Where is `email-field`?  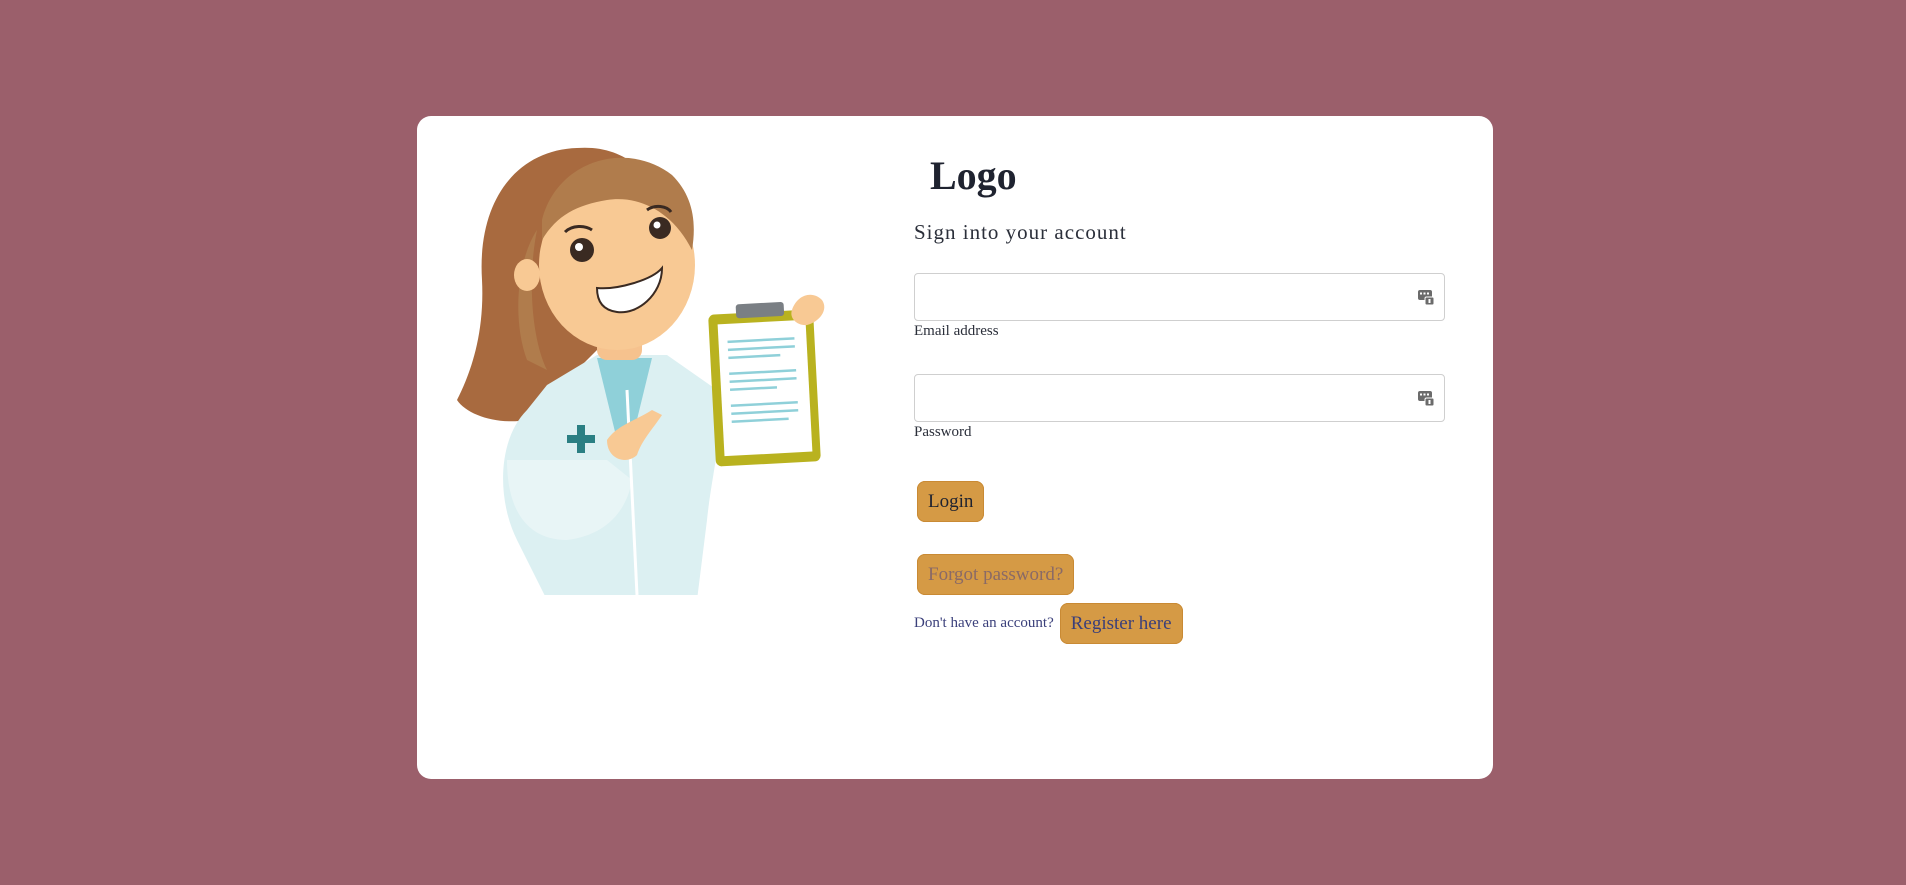
email-field is located at coordinates (1179, 297).